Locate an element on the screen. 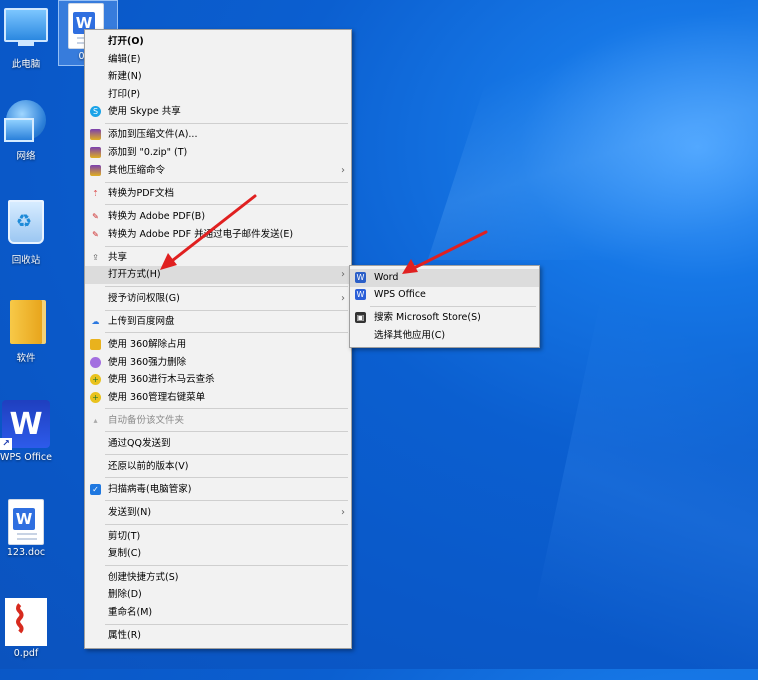 The height and width of the screenshot is (680, 758). desktop-icon-wps-office: W ↗ WPS Office is located at coordinates (26, 431).